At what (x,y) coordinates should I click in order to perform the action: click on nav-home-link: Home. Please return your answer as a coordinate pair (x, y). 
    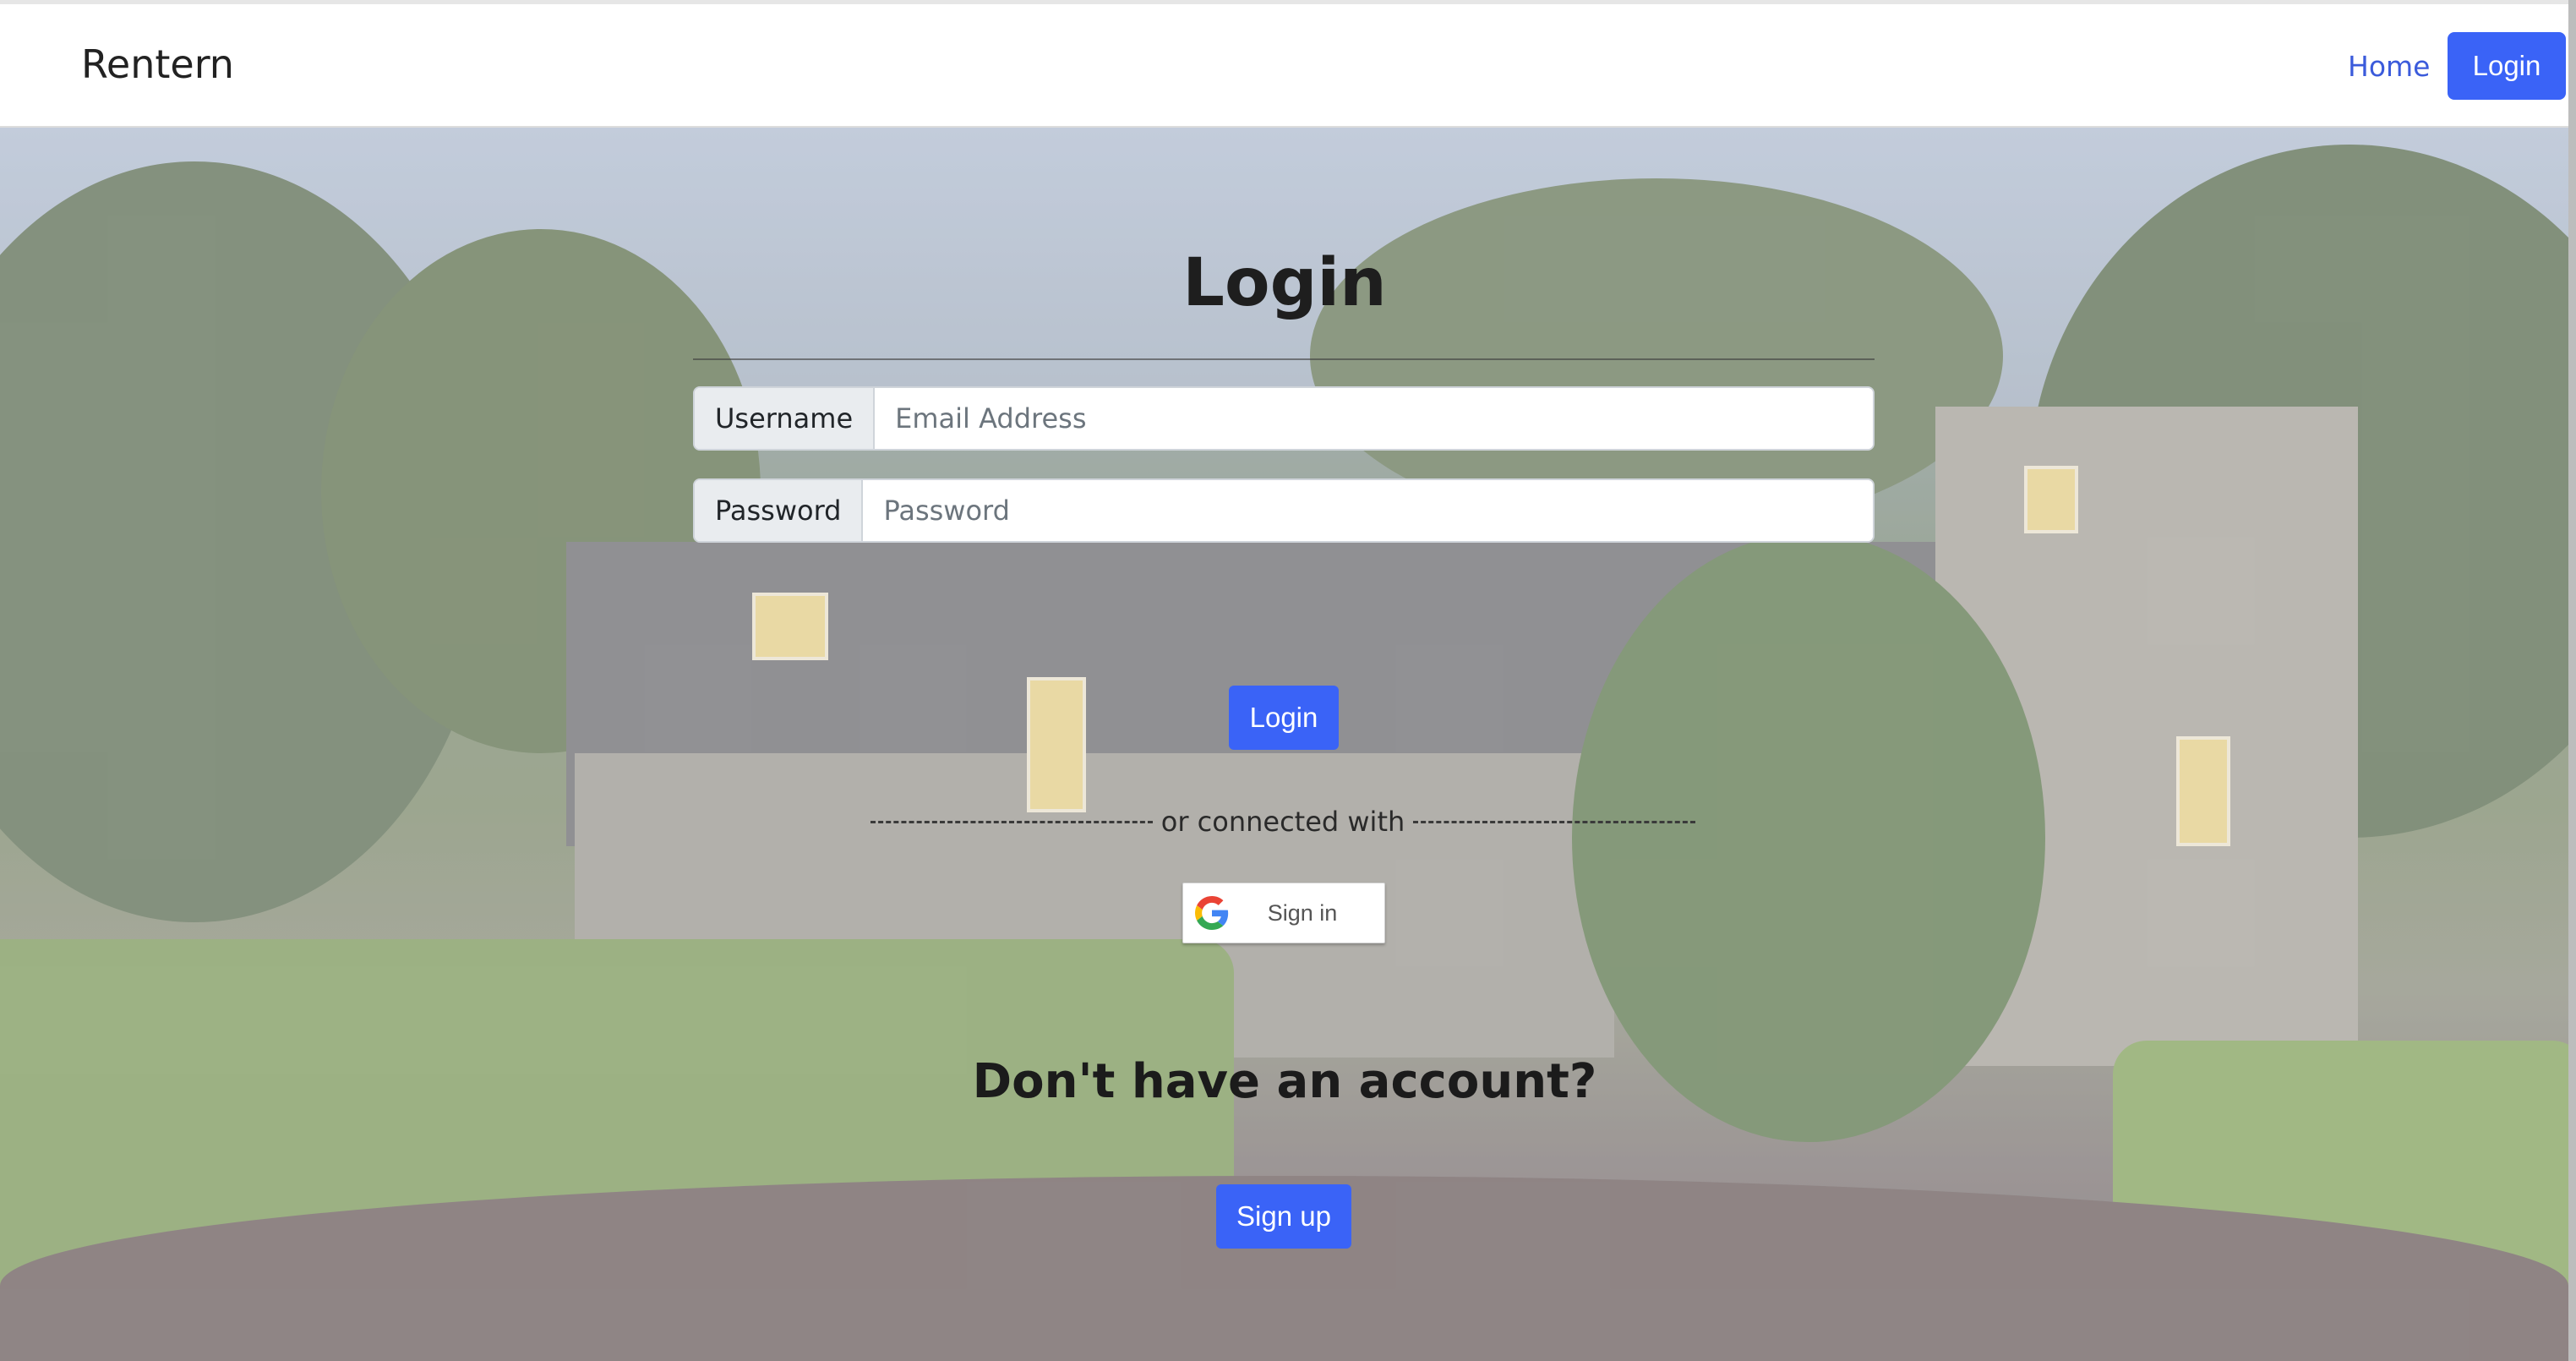
    Looking at the image, I should click on (2389, 66).